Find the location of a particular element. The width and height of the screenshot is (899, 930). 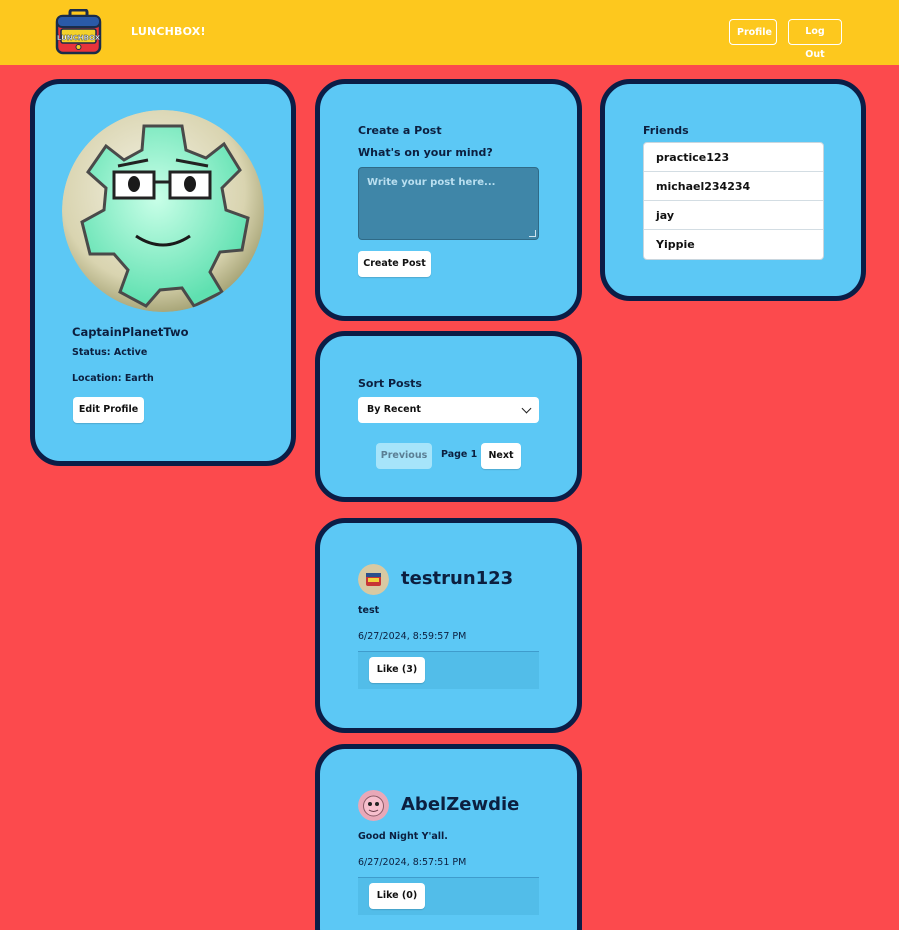

friend-item: jay is located at coordinates (733, 215).